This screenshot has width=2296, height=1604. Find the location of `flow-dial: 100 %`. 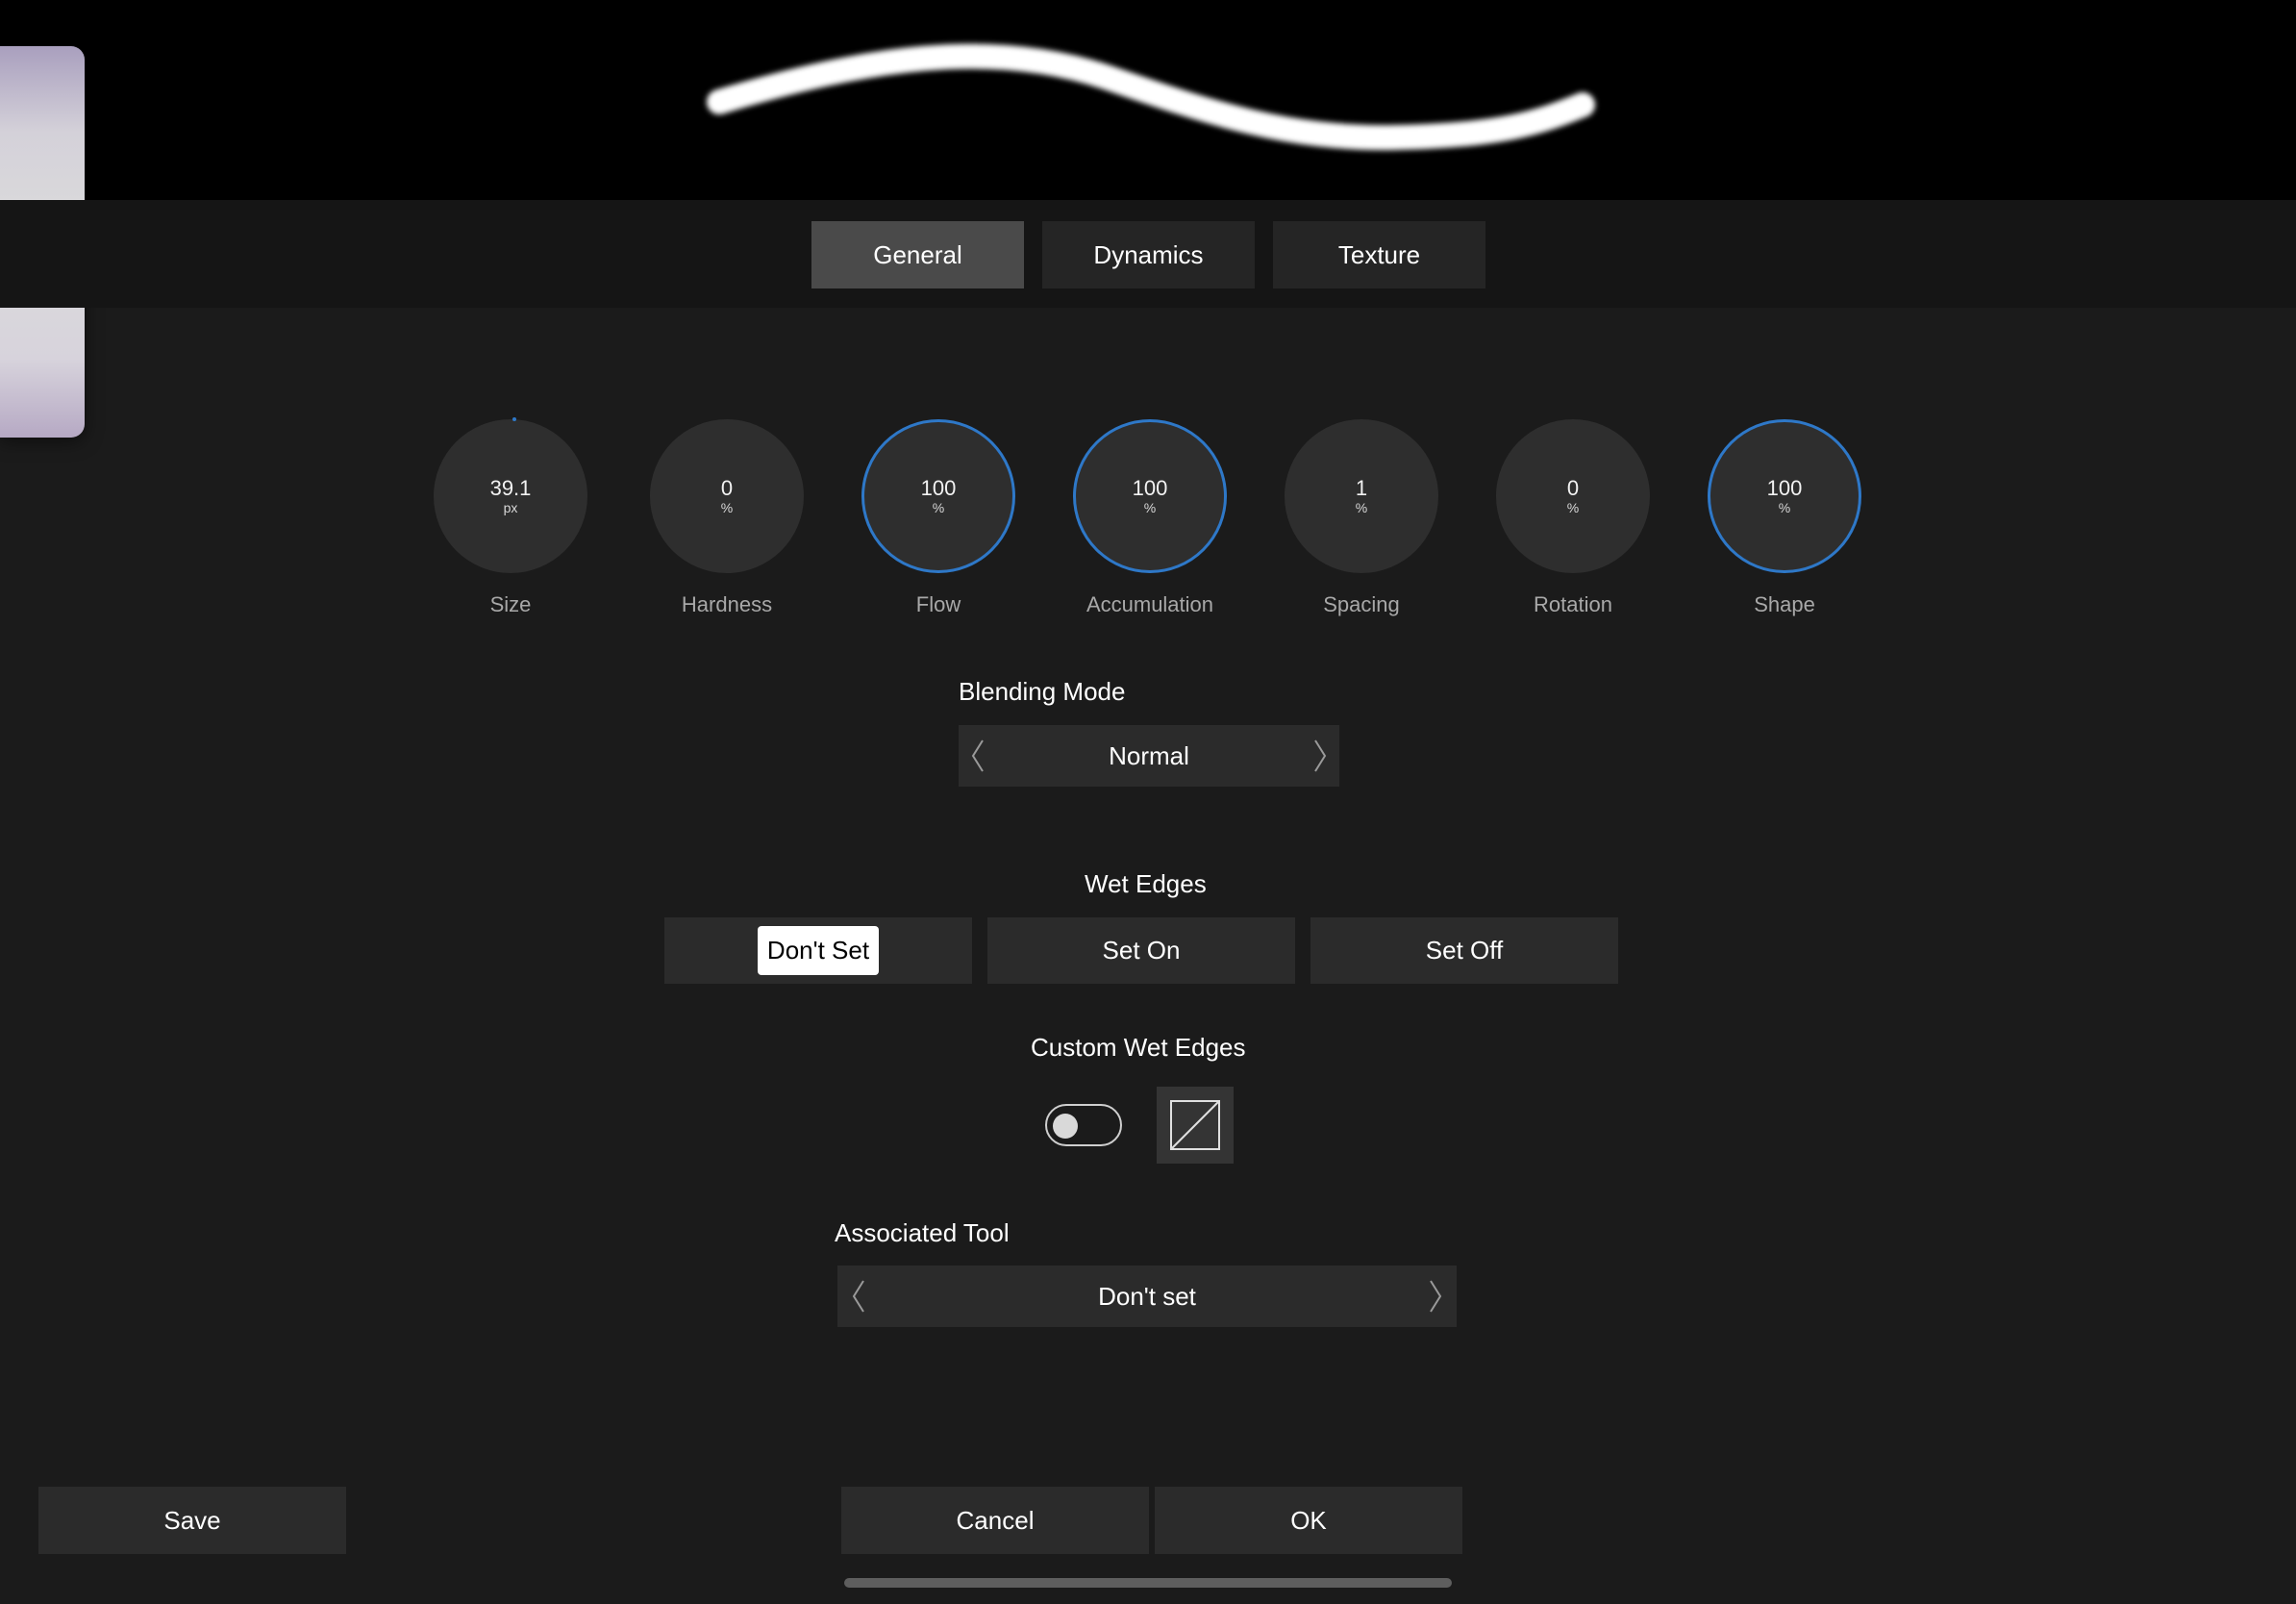

flow-dial: 100 % is located at coordinates (938, 496).